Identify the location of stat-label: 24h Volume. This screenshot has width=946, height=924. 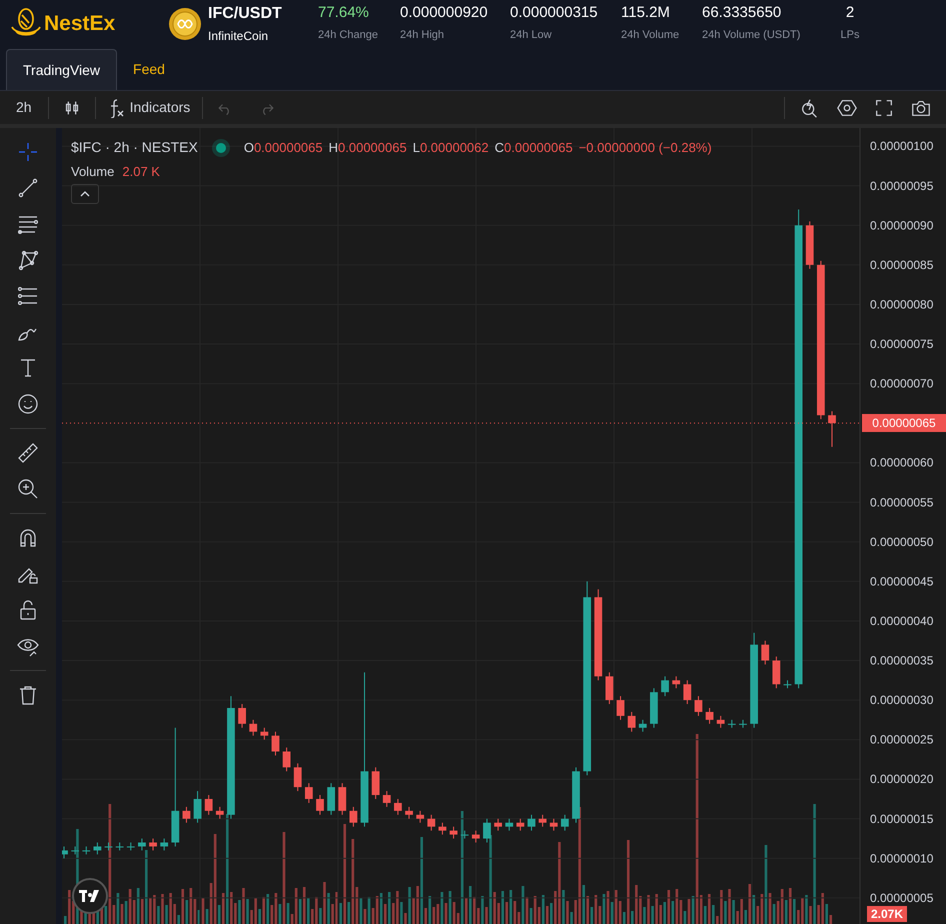
(650, 36).